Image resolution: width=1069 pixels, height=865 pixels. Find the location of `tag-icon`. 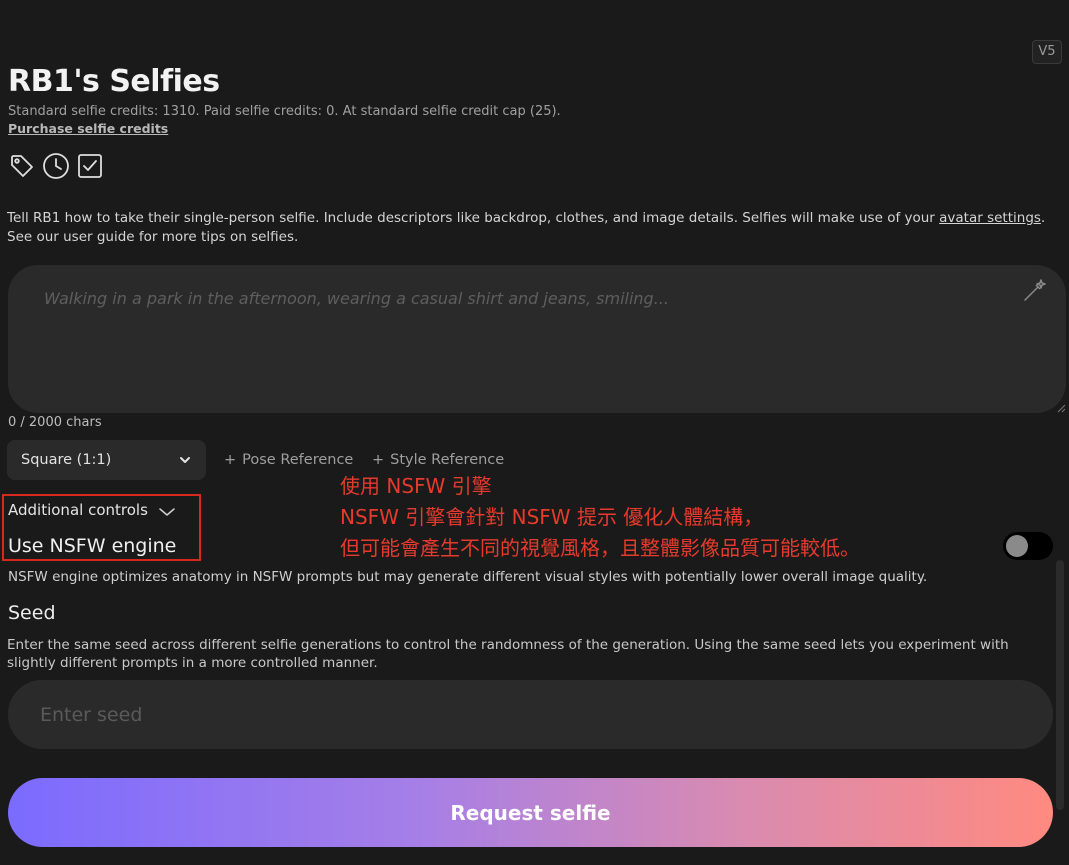

tag-icon is located at coordinates (22, 166).